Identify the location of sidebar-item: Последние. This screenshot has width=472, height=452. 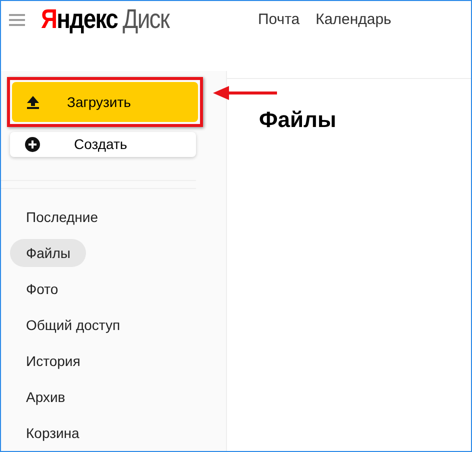
(62, 217).